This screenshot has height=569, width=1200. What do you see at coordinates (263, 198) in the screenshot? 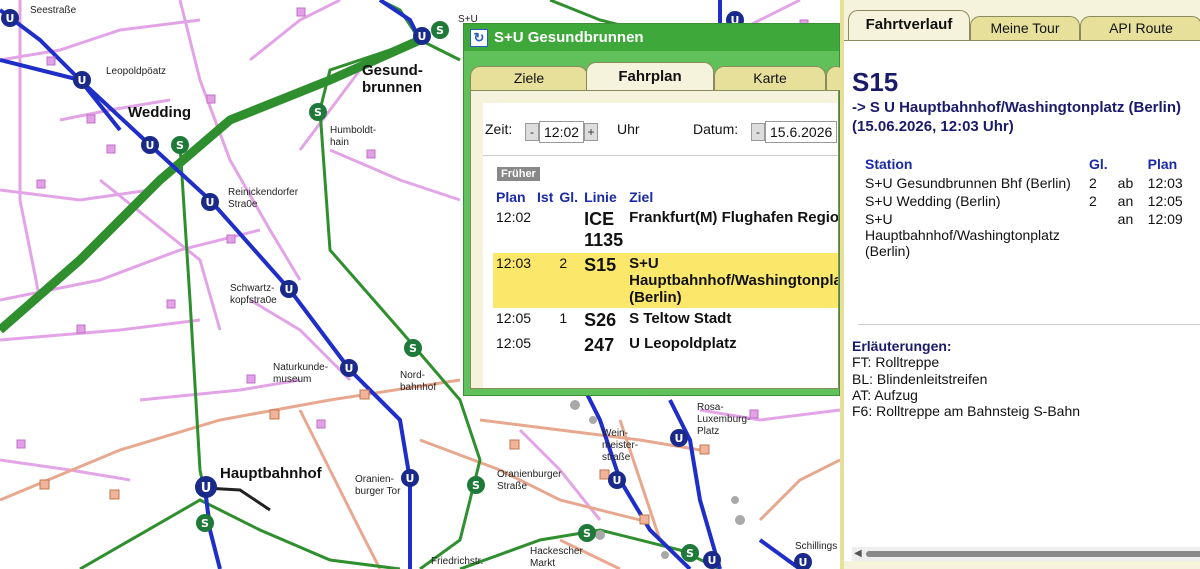
I see `map-label-reinickendorfer: Reinickendorfer Stra0e` at bounding box center [263, 198].